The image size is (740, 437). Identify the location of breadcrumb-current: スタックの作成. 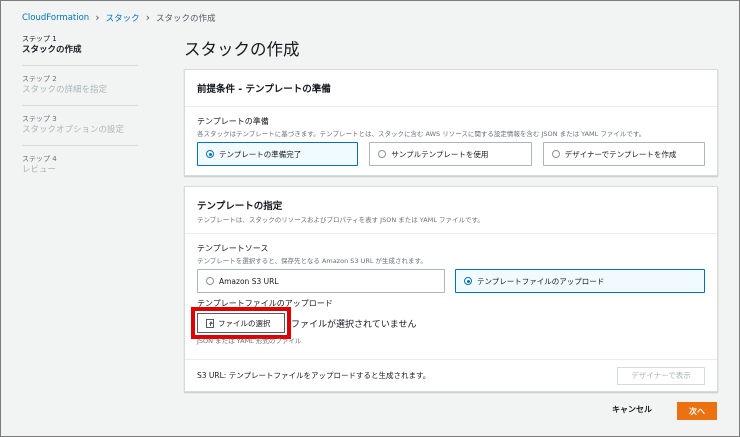
(186, 19).